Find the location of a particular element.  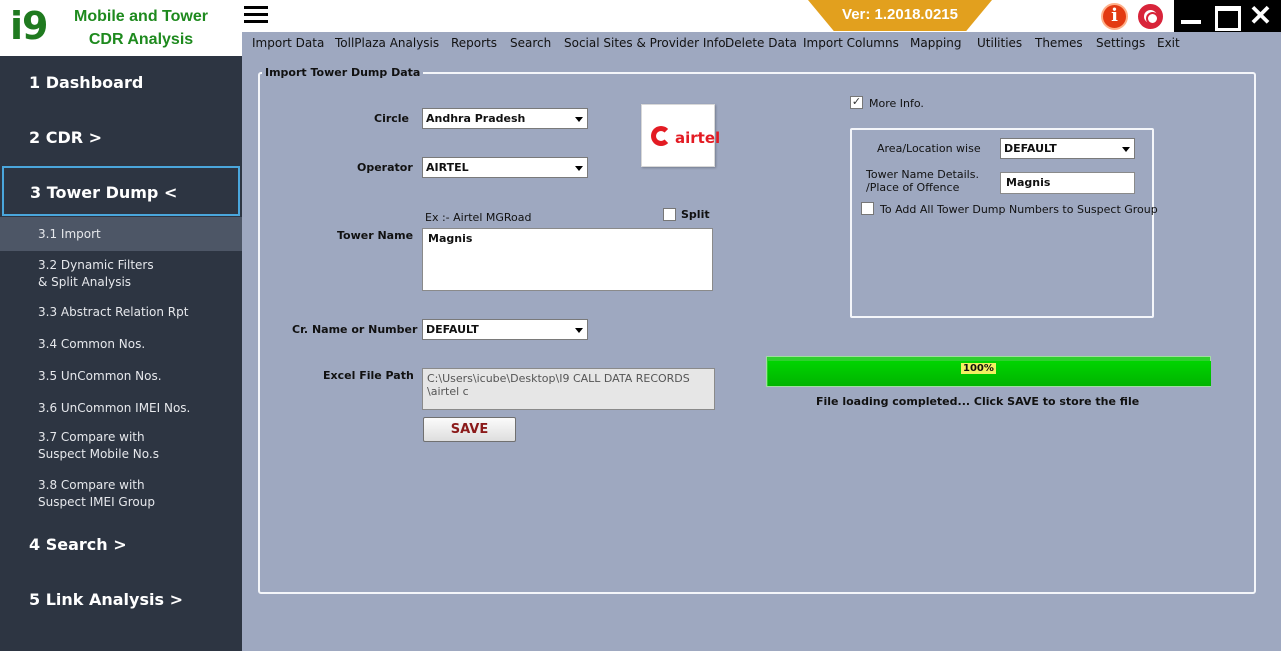

sidebar-subitem-abstract-relation: 3.3 Abstract Relation Rpt is located at coordinates (121, 312).